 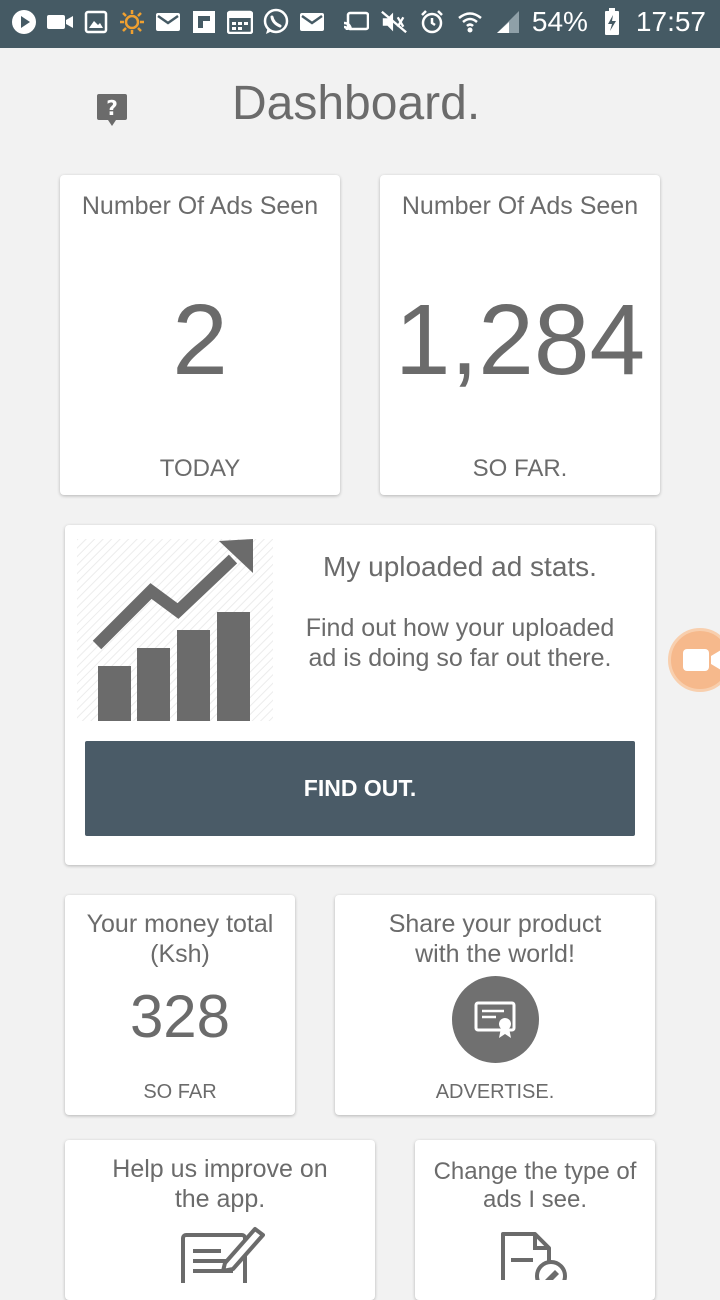 What do you see at coordinates (559, 21) in the screenshot?
I see `battery-percent: 54%` at bounding box center [559, 21].